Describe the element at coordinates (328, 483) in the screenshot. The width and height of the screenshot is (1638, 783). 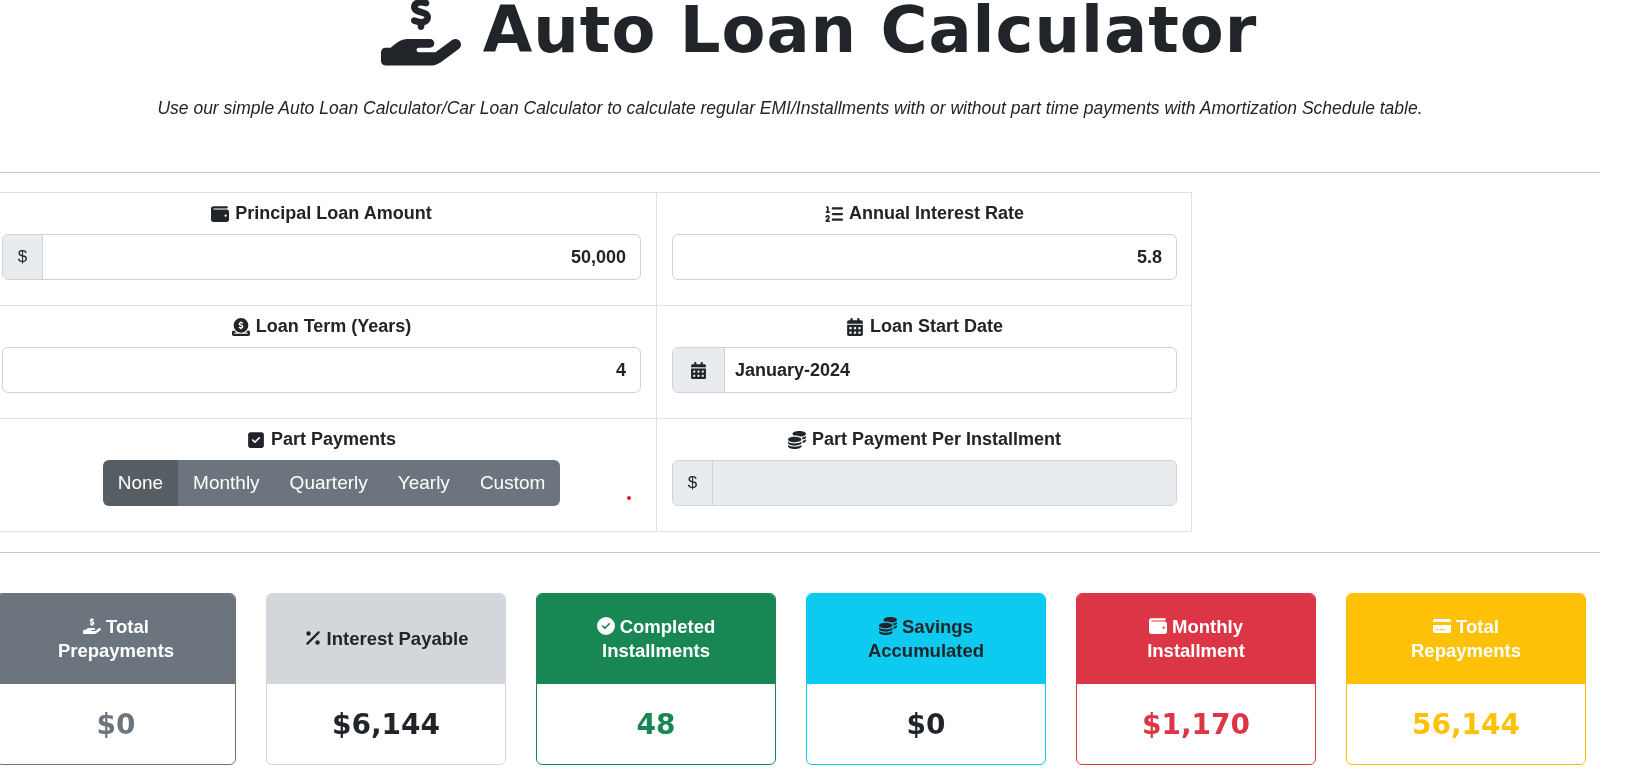
I see `option-button: Quarterly` at that location.